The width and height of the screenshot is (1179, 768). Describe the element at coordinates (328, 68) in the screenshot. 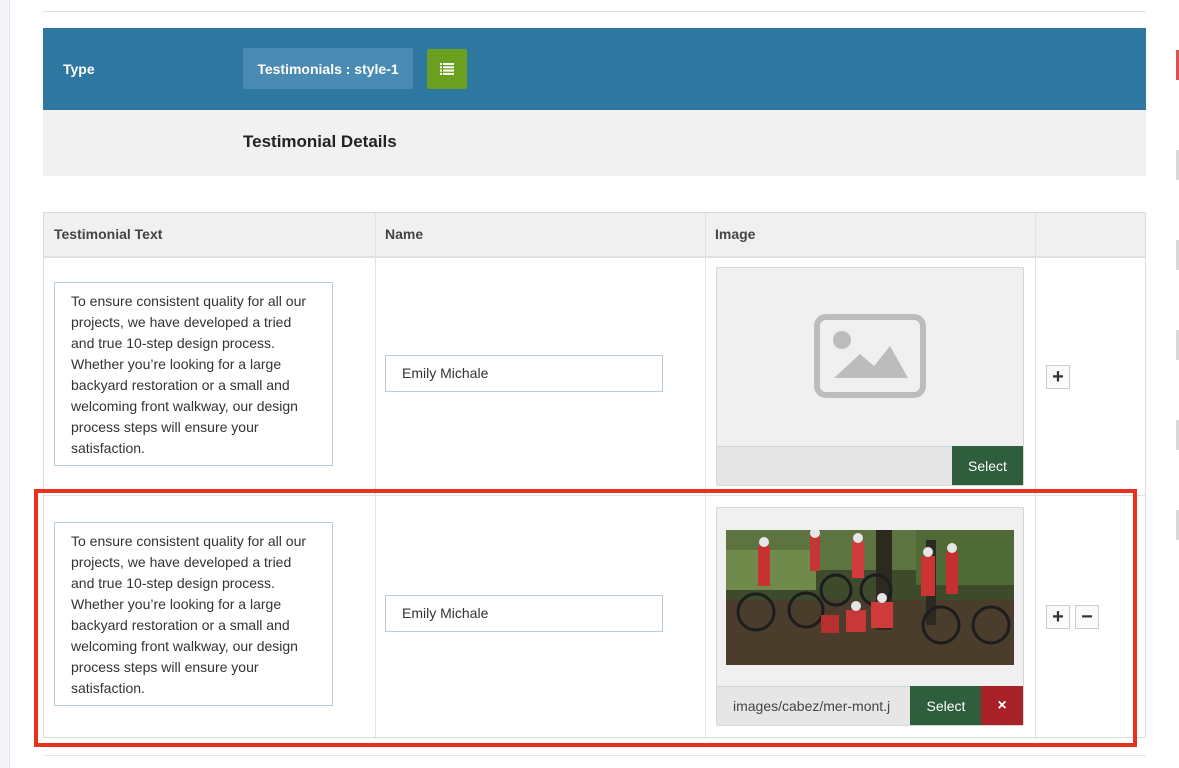

I see `type-select: Testimonials : style-1` at that location.